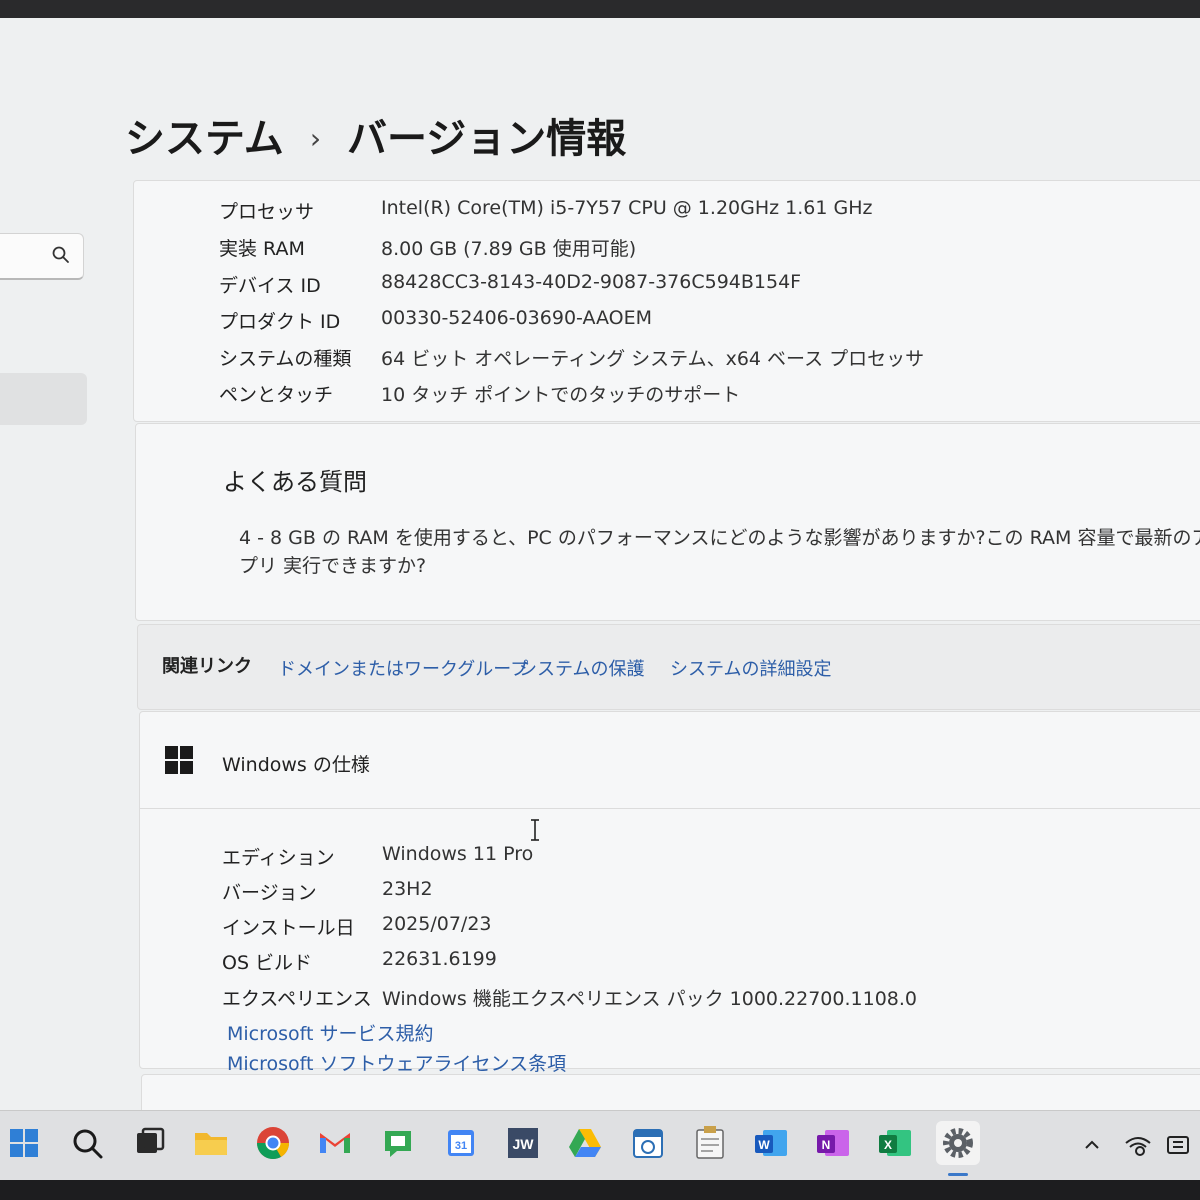 Image resolution: width=1200 pixels, height=1200 pixels. I want to click on spec-value: 88428CC3-8143-40D2-9087-376C594B154F, so click(591, 282).